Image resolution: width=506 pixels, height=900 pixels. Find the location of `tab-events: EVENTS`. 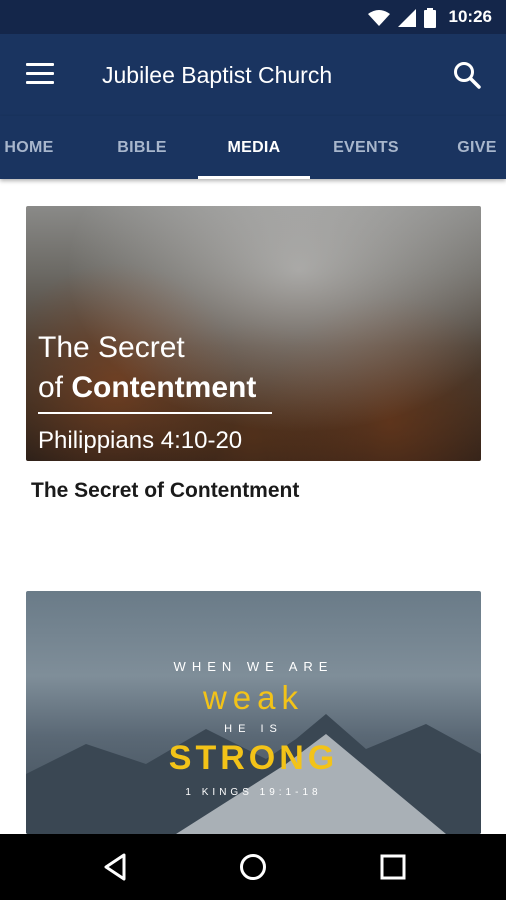

tab-events: EVENTS is located at coordinates (366, 147).